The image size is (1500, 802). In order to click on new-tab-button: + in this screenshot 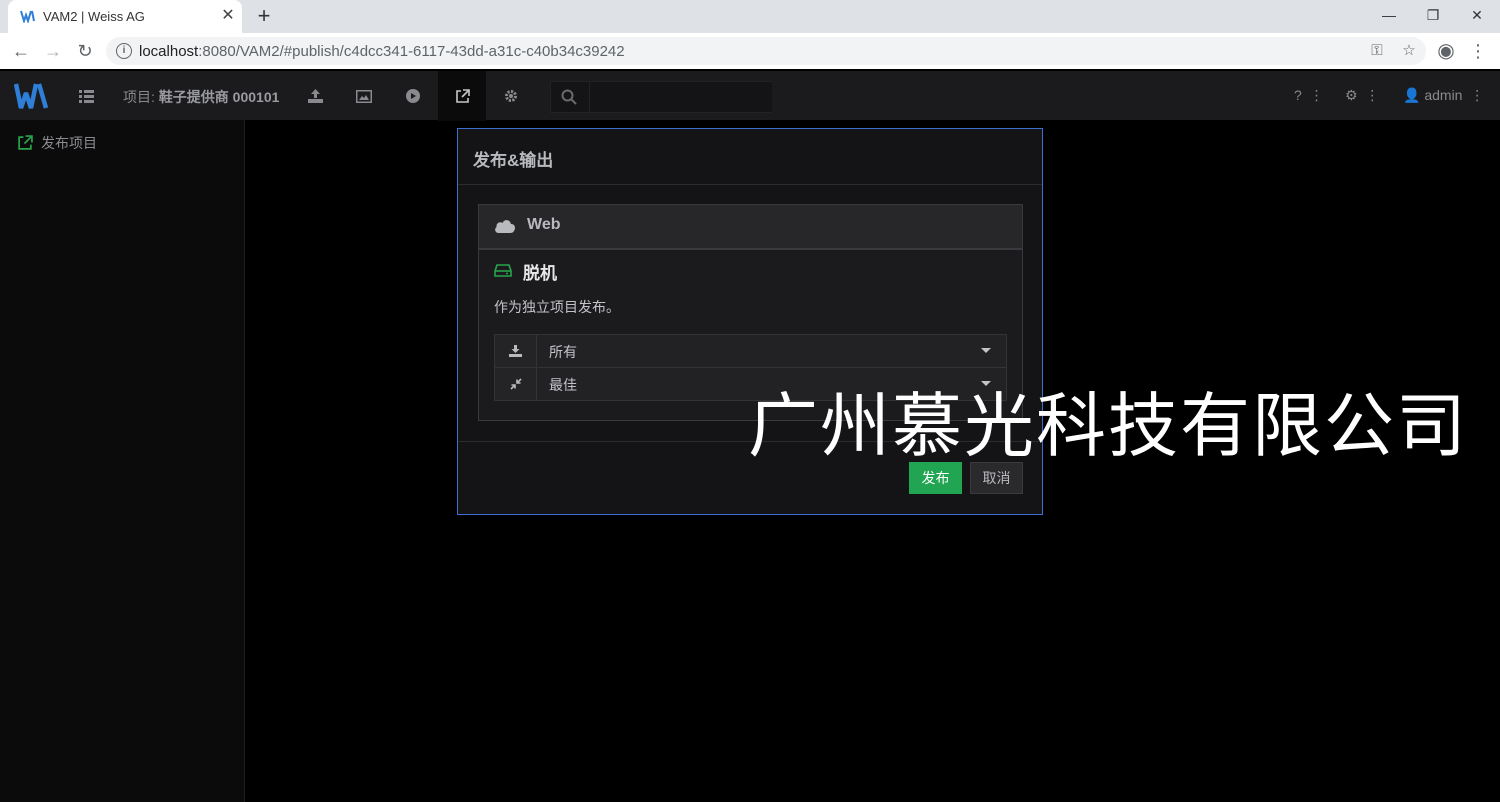, I will do `click(264, 16)`.